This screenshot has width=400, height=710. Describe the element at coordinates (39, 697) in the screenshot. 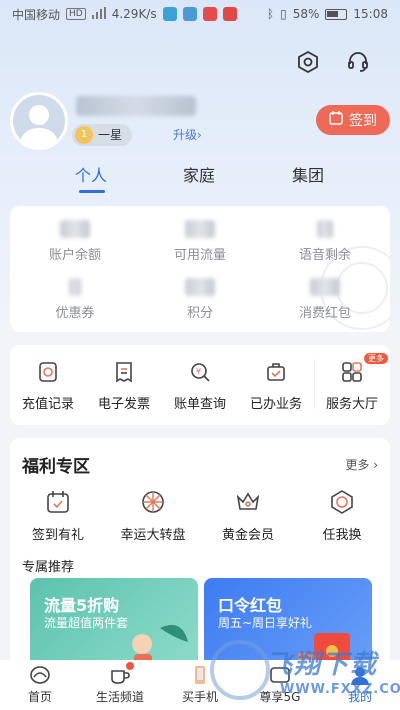

I see `nav-label: 首页` at that location.